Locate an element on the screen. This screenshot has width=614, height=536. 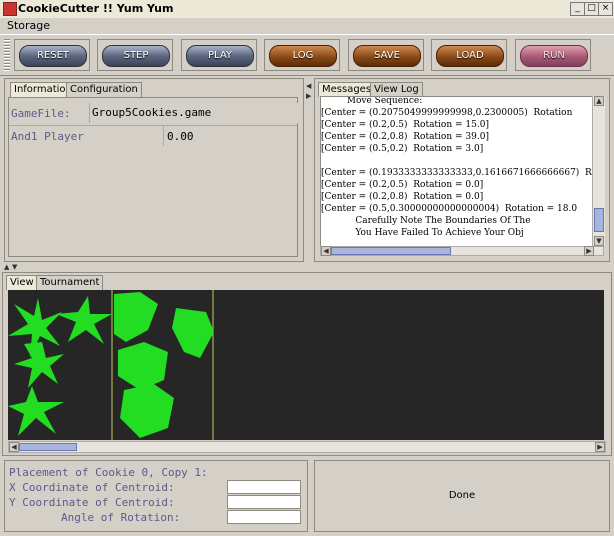
step-button: STEP is located at coordinates (135, 55).